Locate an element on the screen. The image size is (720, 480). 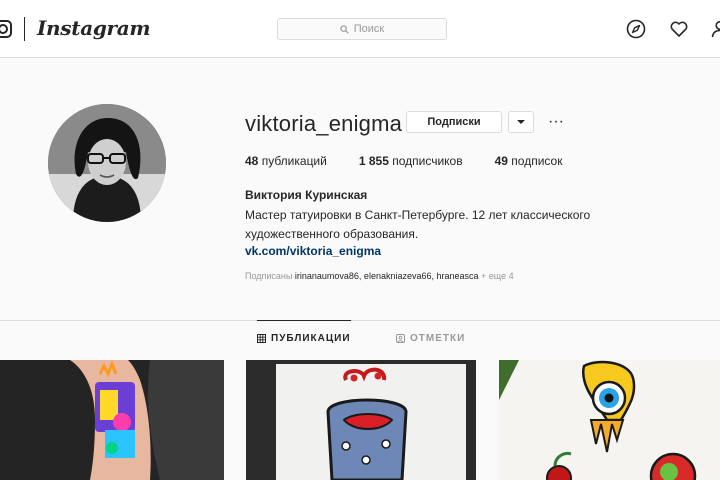
tab-publications-label: ПУБЛИКАЦИИ is located at coordinates (311, 338).